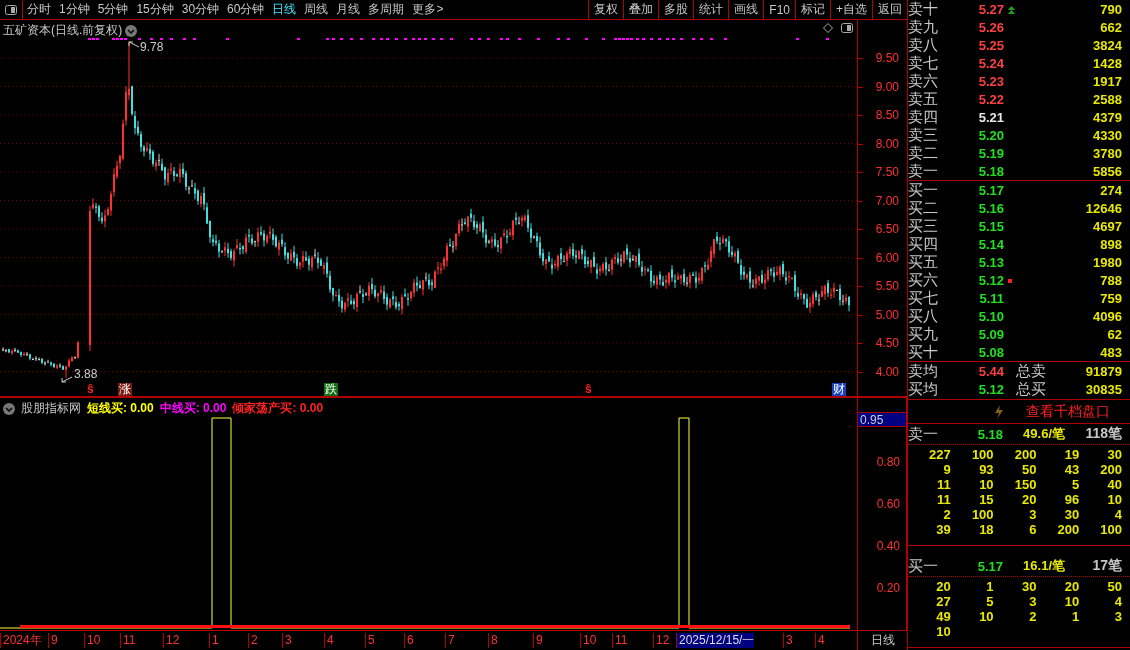  Describe the element at coordinates (284, 9) in the screenshot. I see `period-tab: 日线` at that location.